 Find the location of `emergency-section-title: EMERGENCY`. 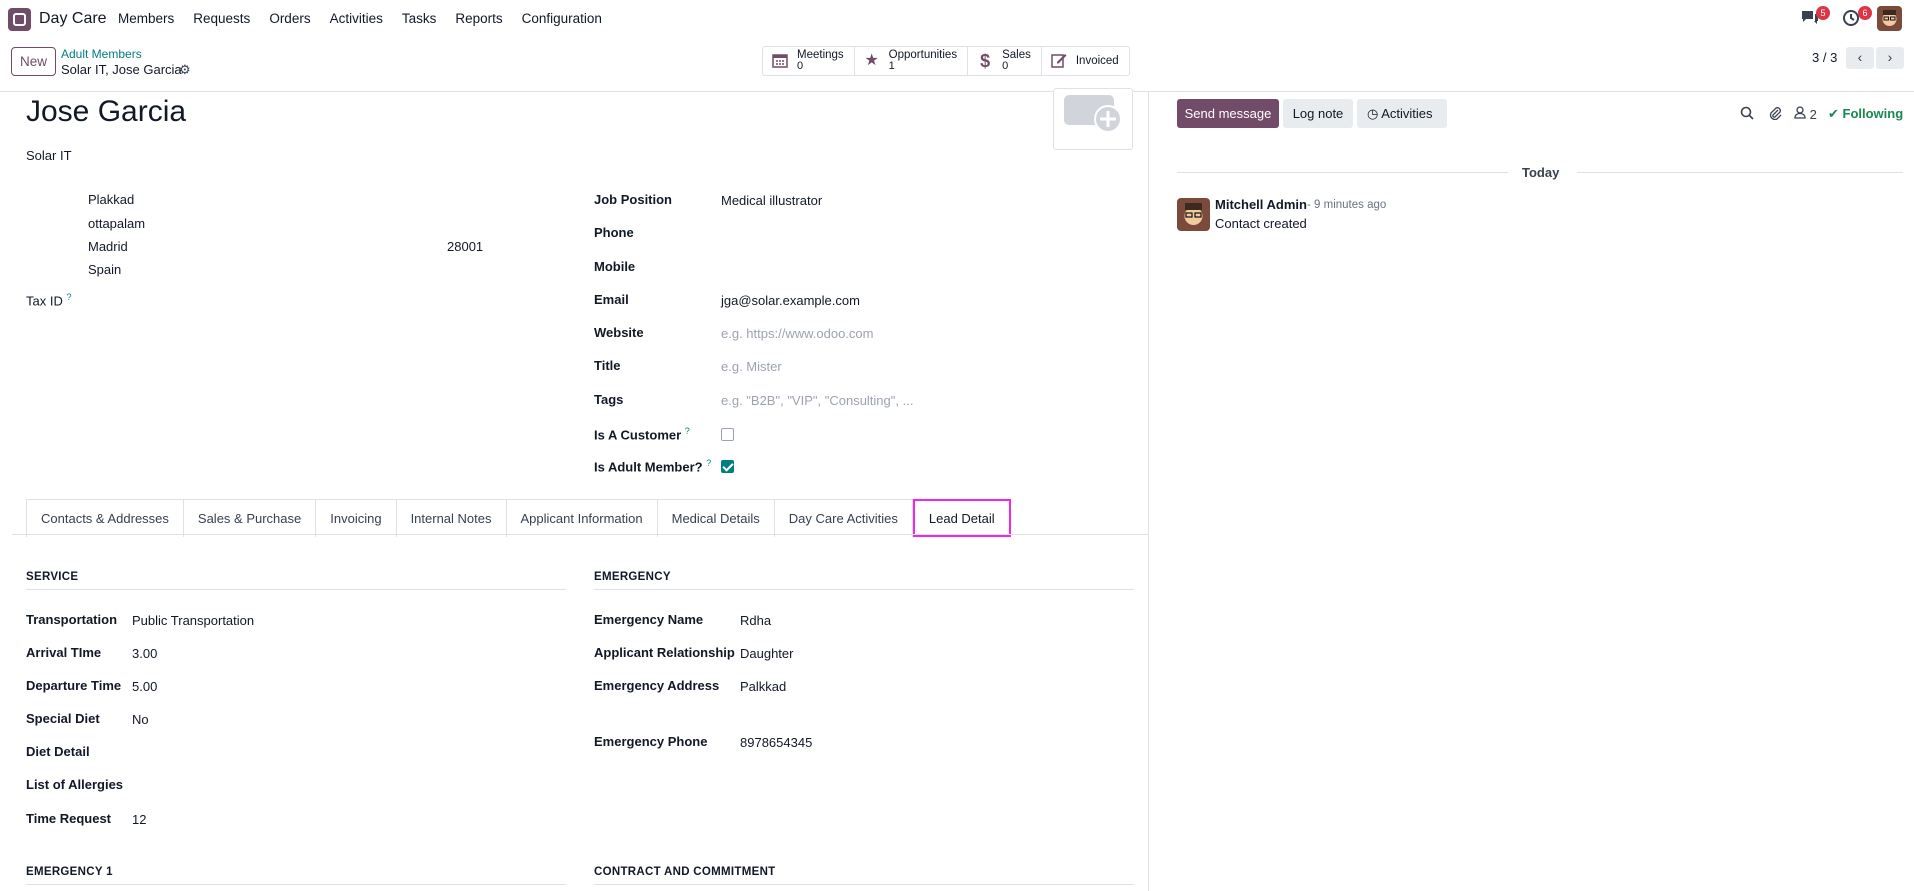

emergency-section-title: EMERGENCY is located at coordinates (632, 577).